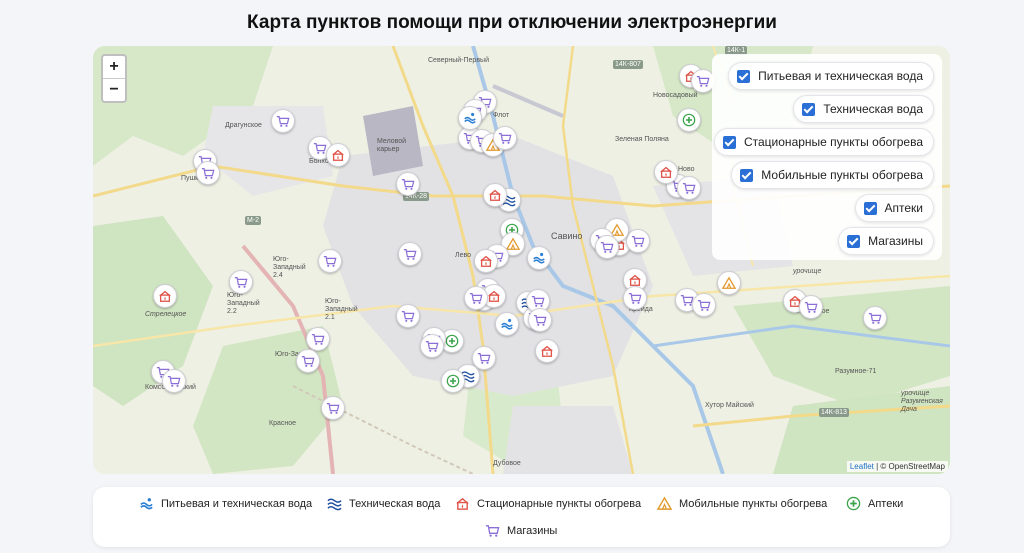  Describe the element at coordinates (842, 175) in the screenshot. I see `layer-label: Мобильные пункты обогрева` at that location.